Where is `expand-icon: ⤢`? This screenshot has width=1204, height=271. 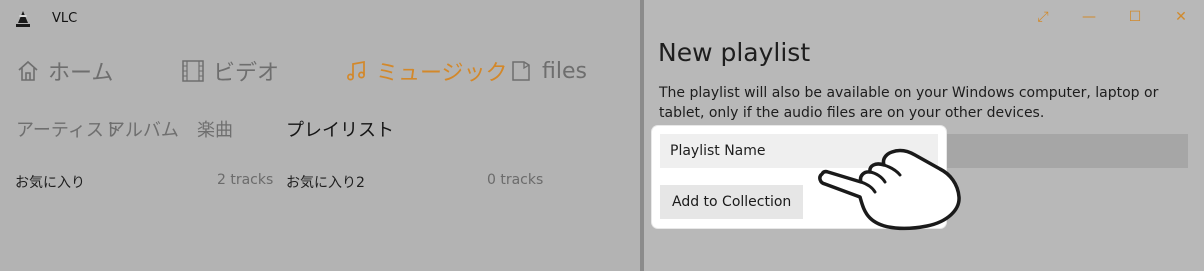 expand-icon: ⤢ is located at coordinates (1043, 17).